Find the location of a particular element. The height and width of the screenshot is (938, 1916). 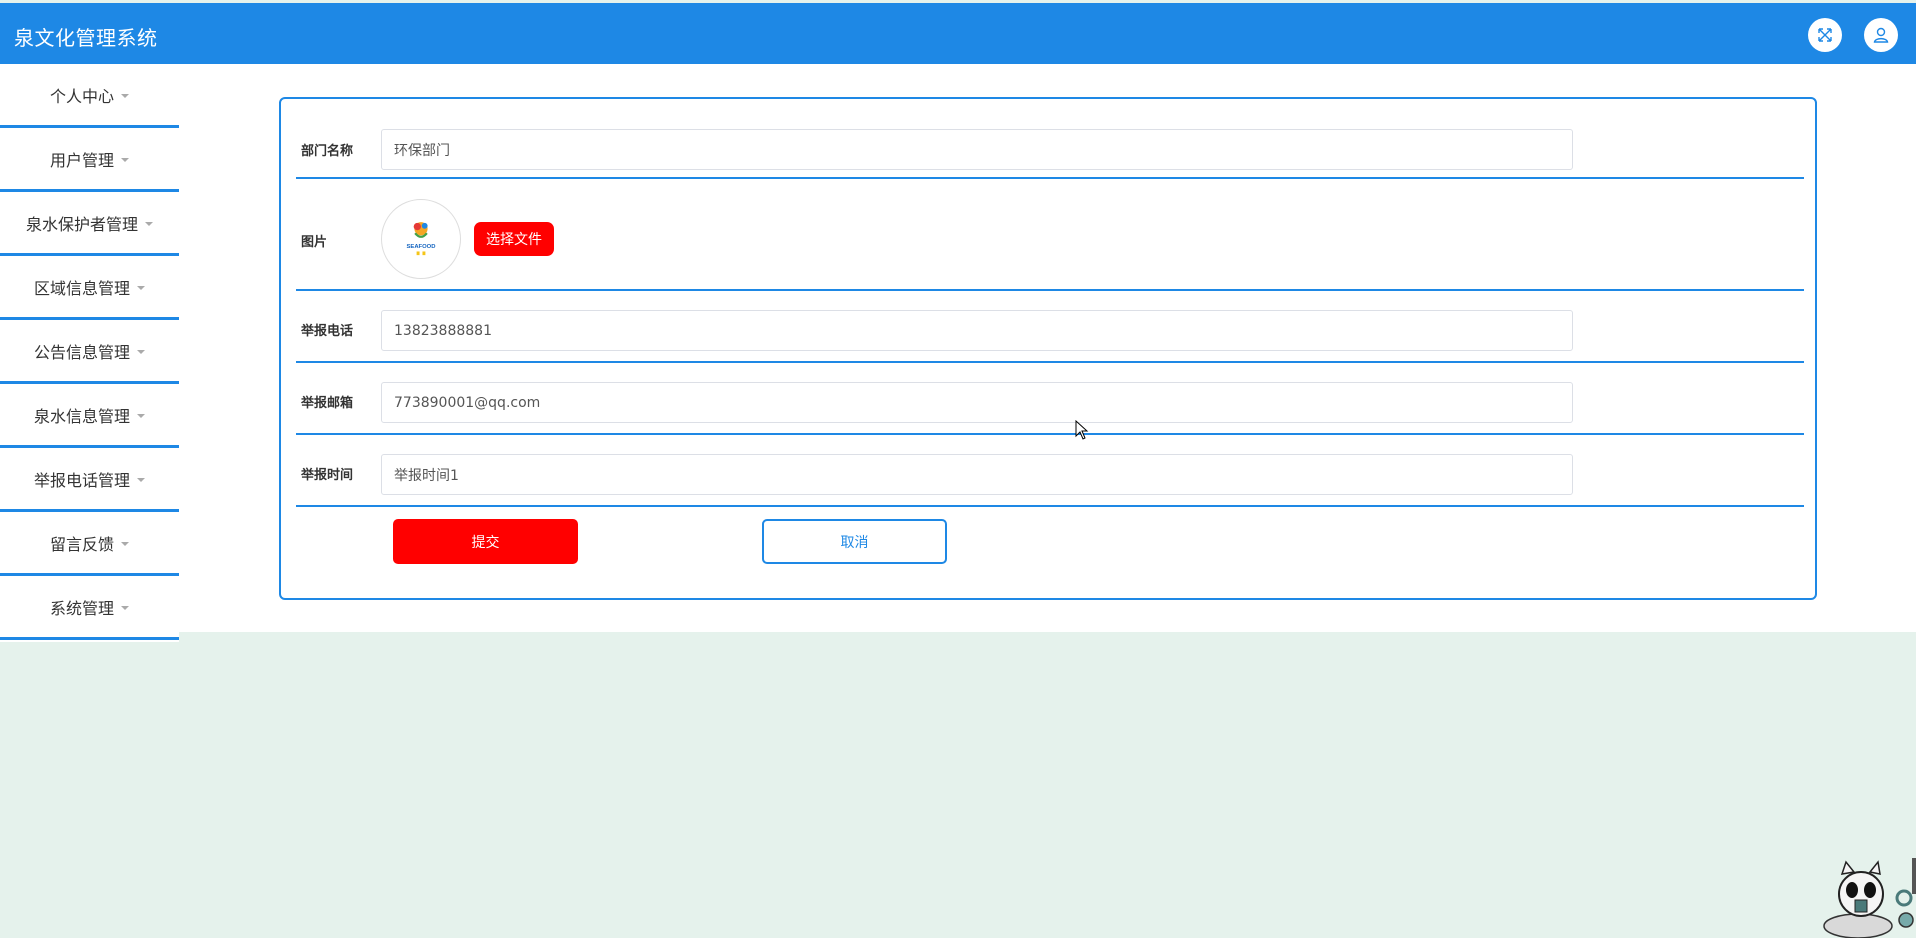

cancel-button: 取消 is located at coordinates (854, 541).